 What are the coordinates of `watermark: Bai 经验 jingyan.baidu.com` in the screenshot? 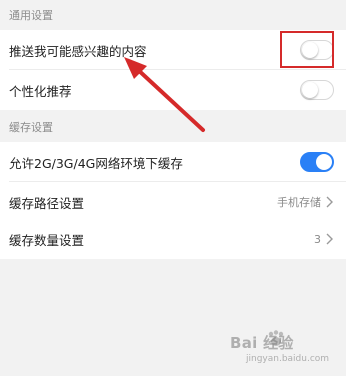 It's located at (286, 351).